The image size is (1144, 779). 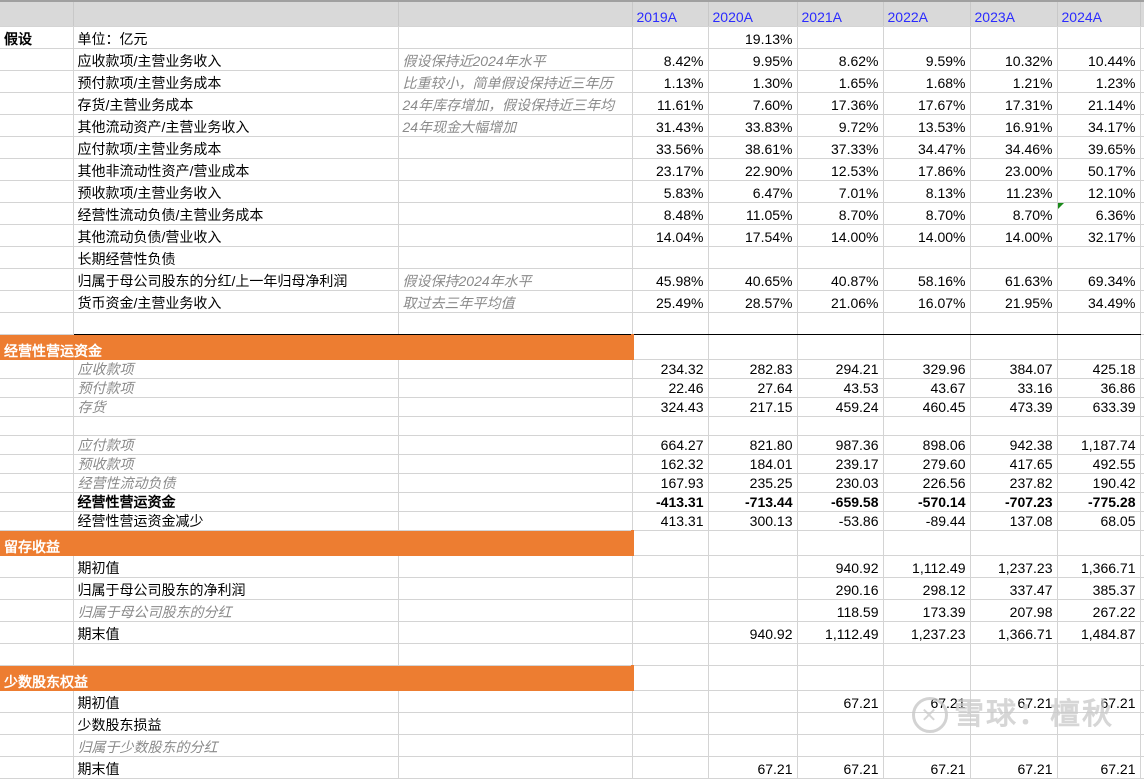 What do you see at coordinates (1014, 610) in the screenshot?
I see `value-cell-2023A: 207.98` at bounding box center [1014, 610].